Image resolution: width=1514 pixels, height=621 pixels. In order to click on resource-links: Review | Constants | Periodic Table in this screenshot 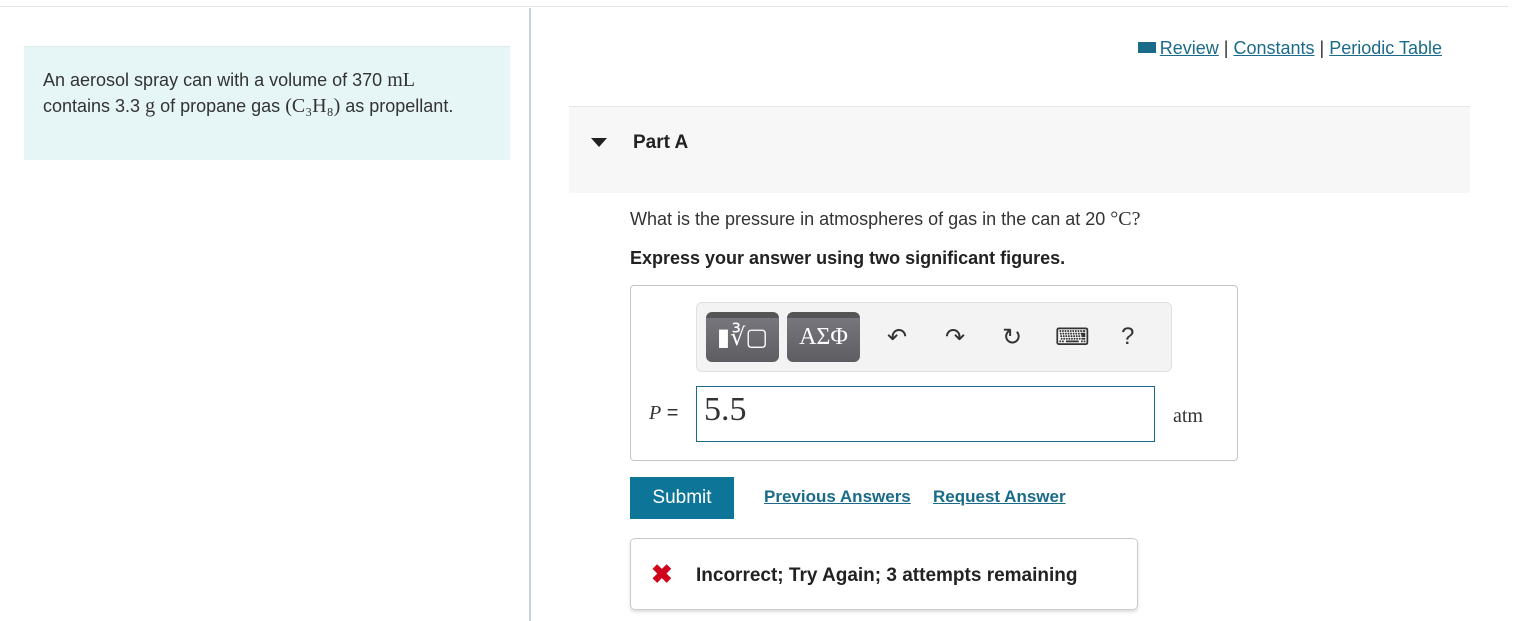, I will do `click(1289, 48)`.